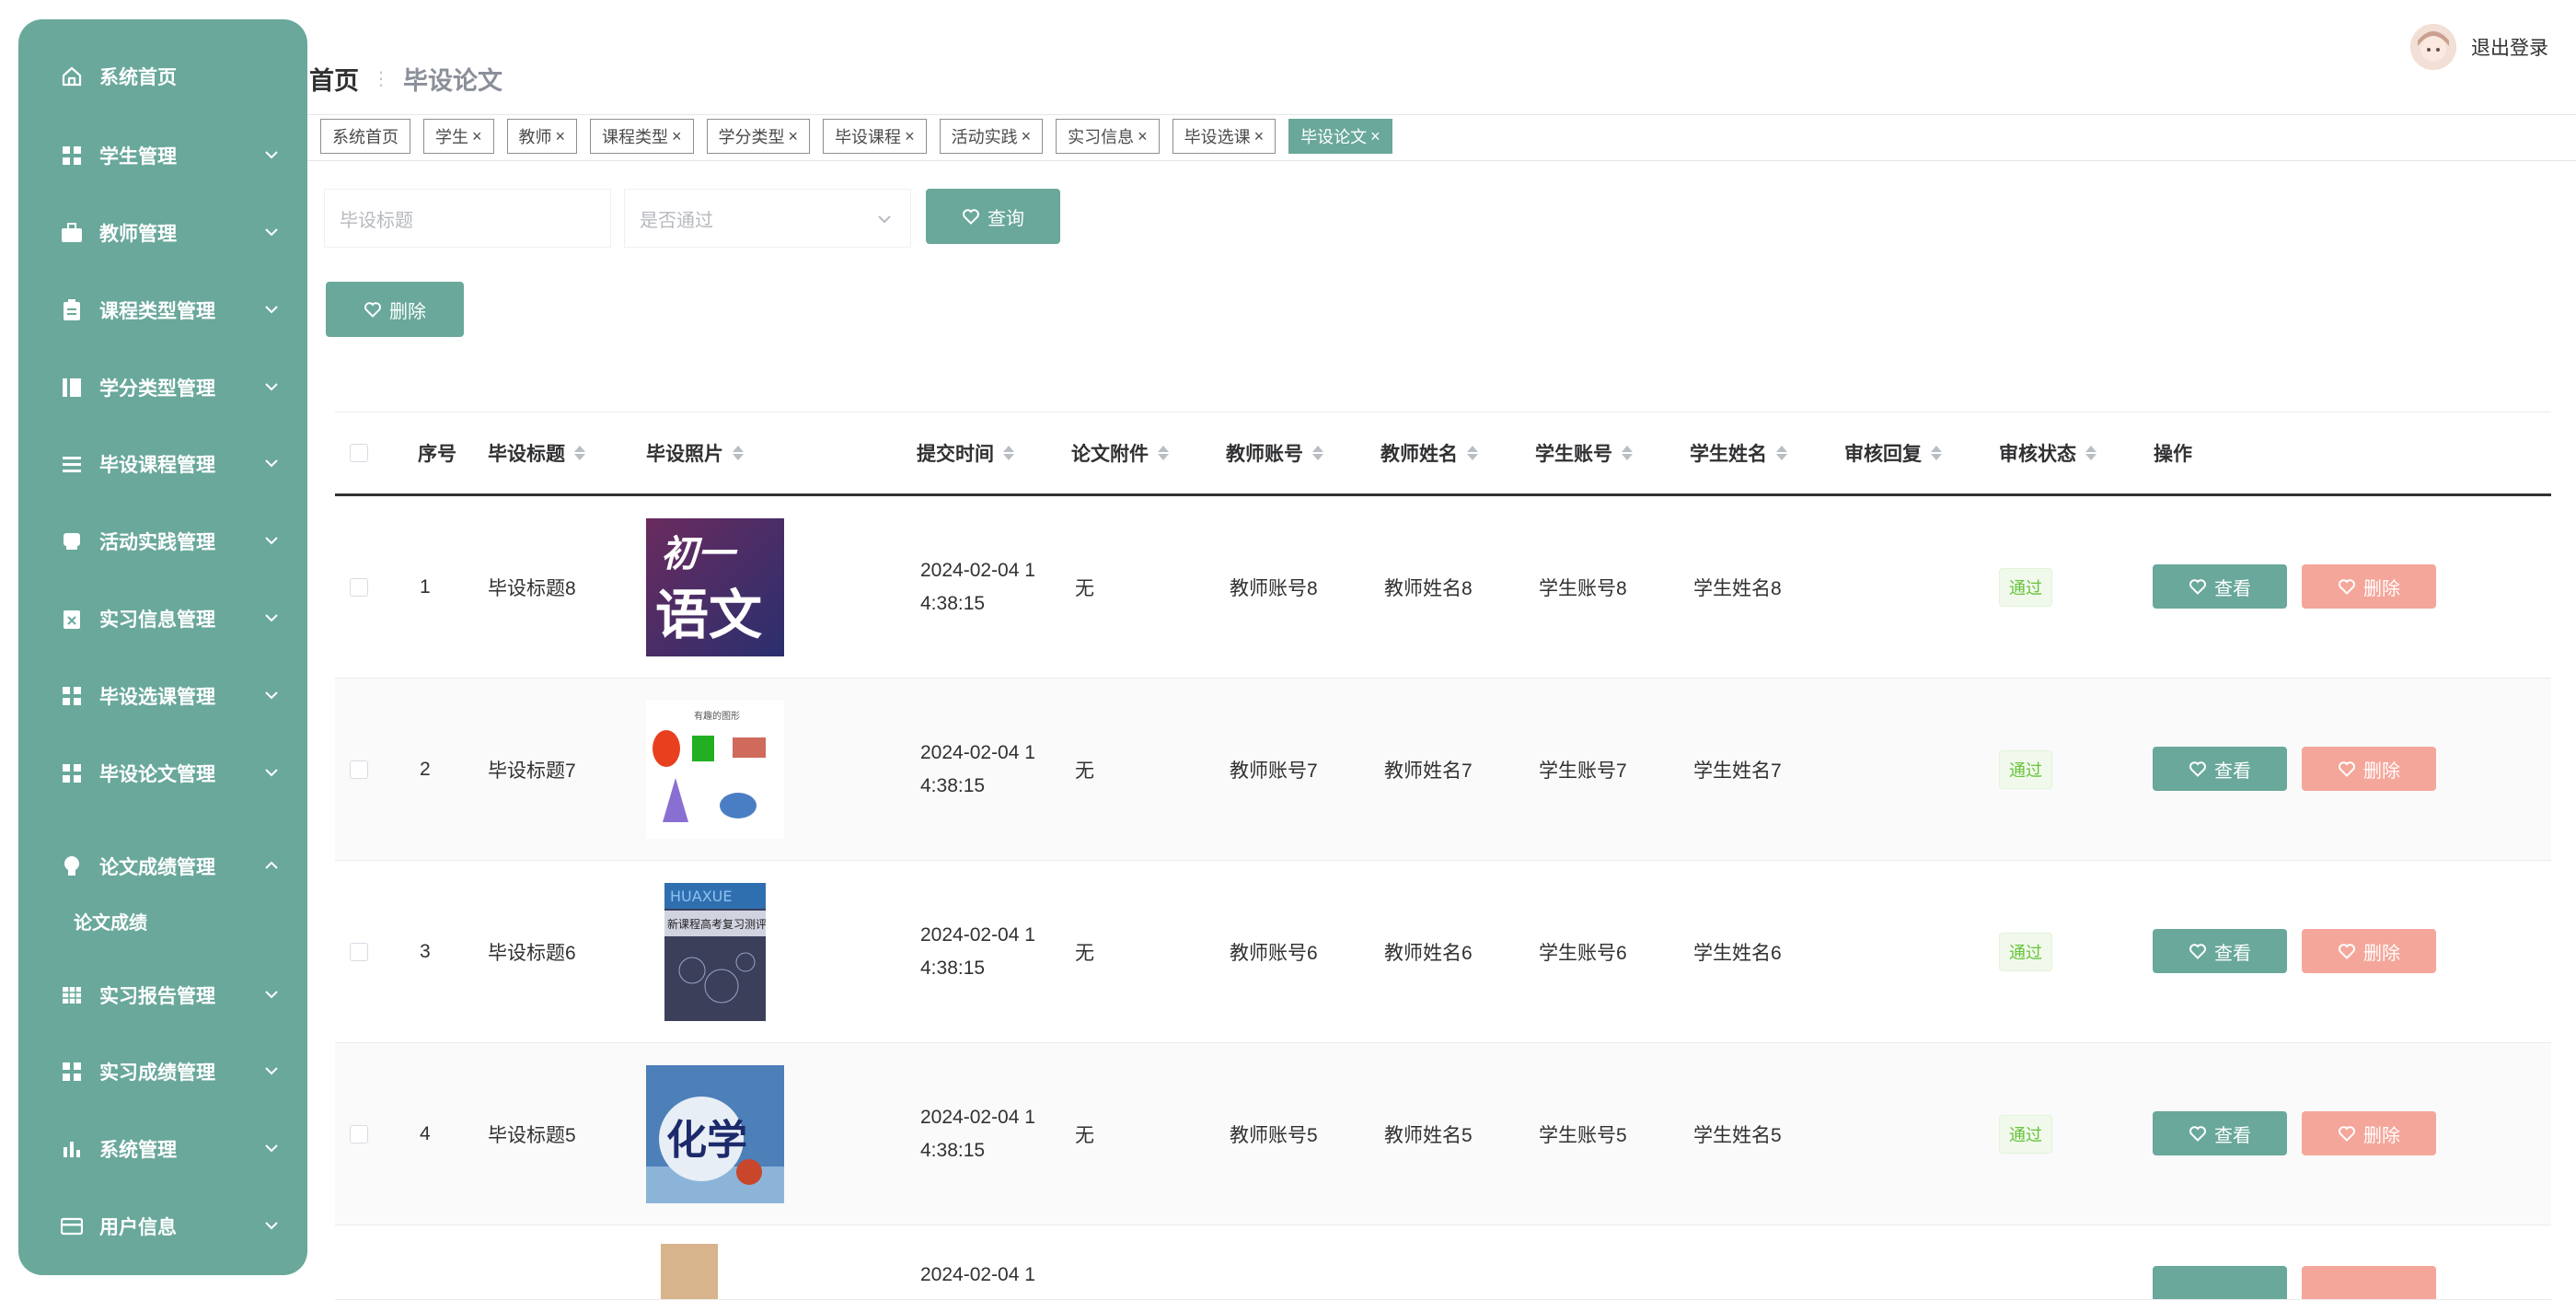 This screenshot has height=1300, width=2576. Describe the element at coordinates (1738, 453) in the screenshot. I see `column-header-9: 学生姓名` at that location.